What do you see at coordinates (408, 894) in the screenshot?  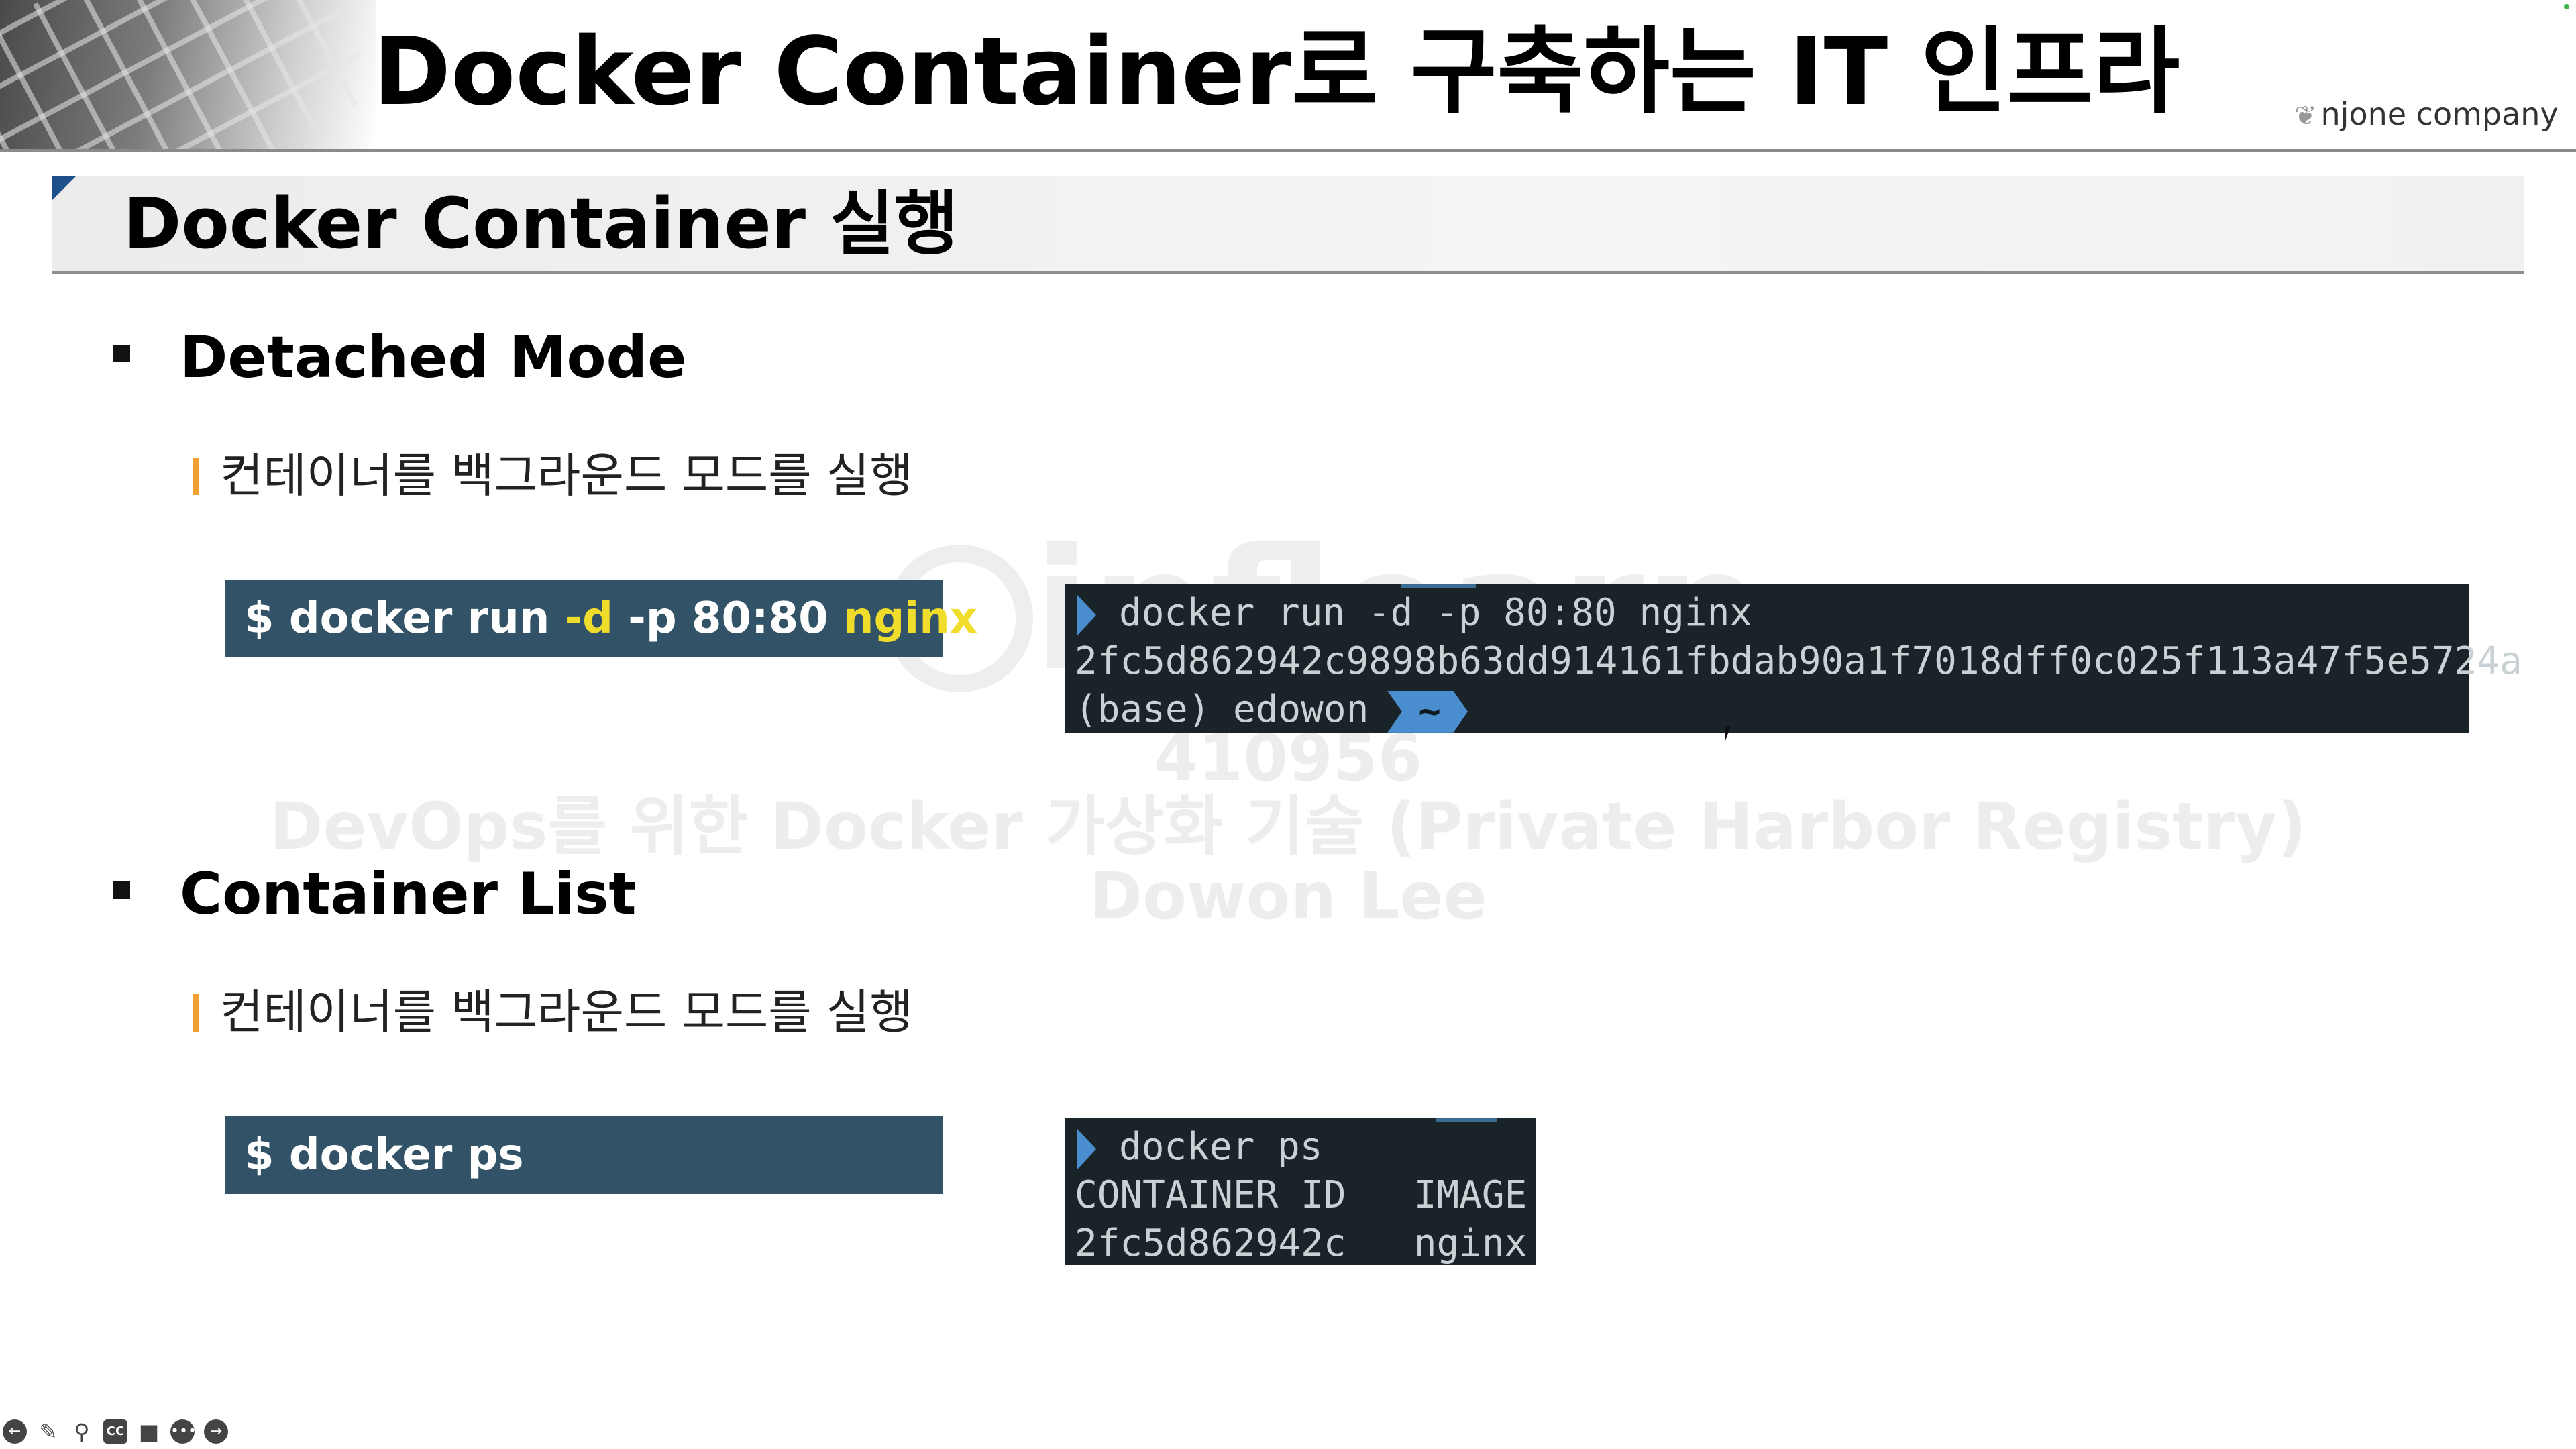 I see `bullet-heading-container-list: Container List` at bounding box center [408, 894].